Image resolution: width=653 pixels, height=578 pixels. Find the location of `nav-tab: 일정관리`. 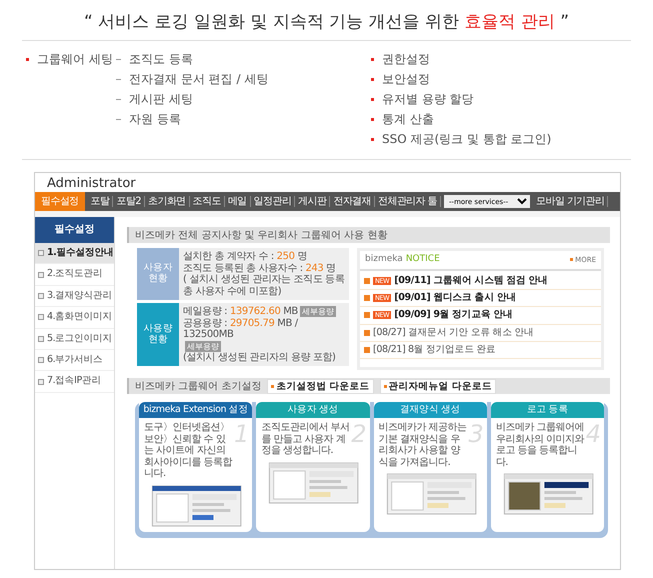

nav-tab: 일정관리 is located at coordinates (273, 201).